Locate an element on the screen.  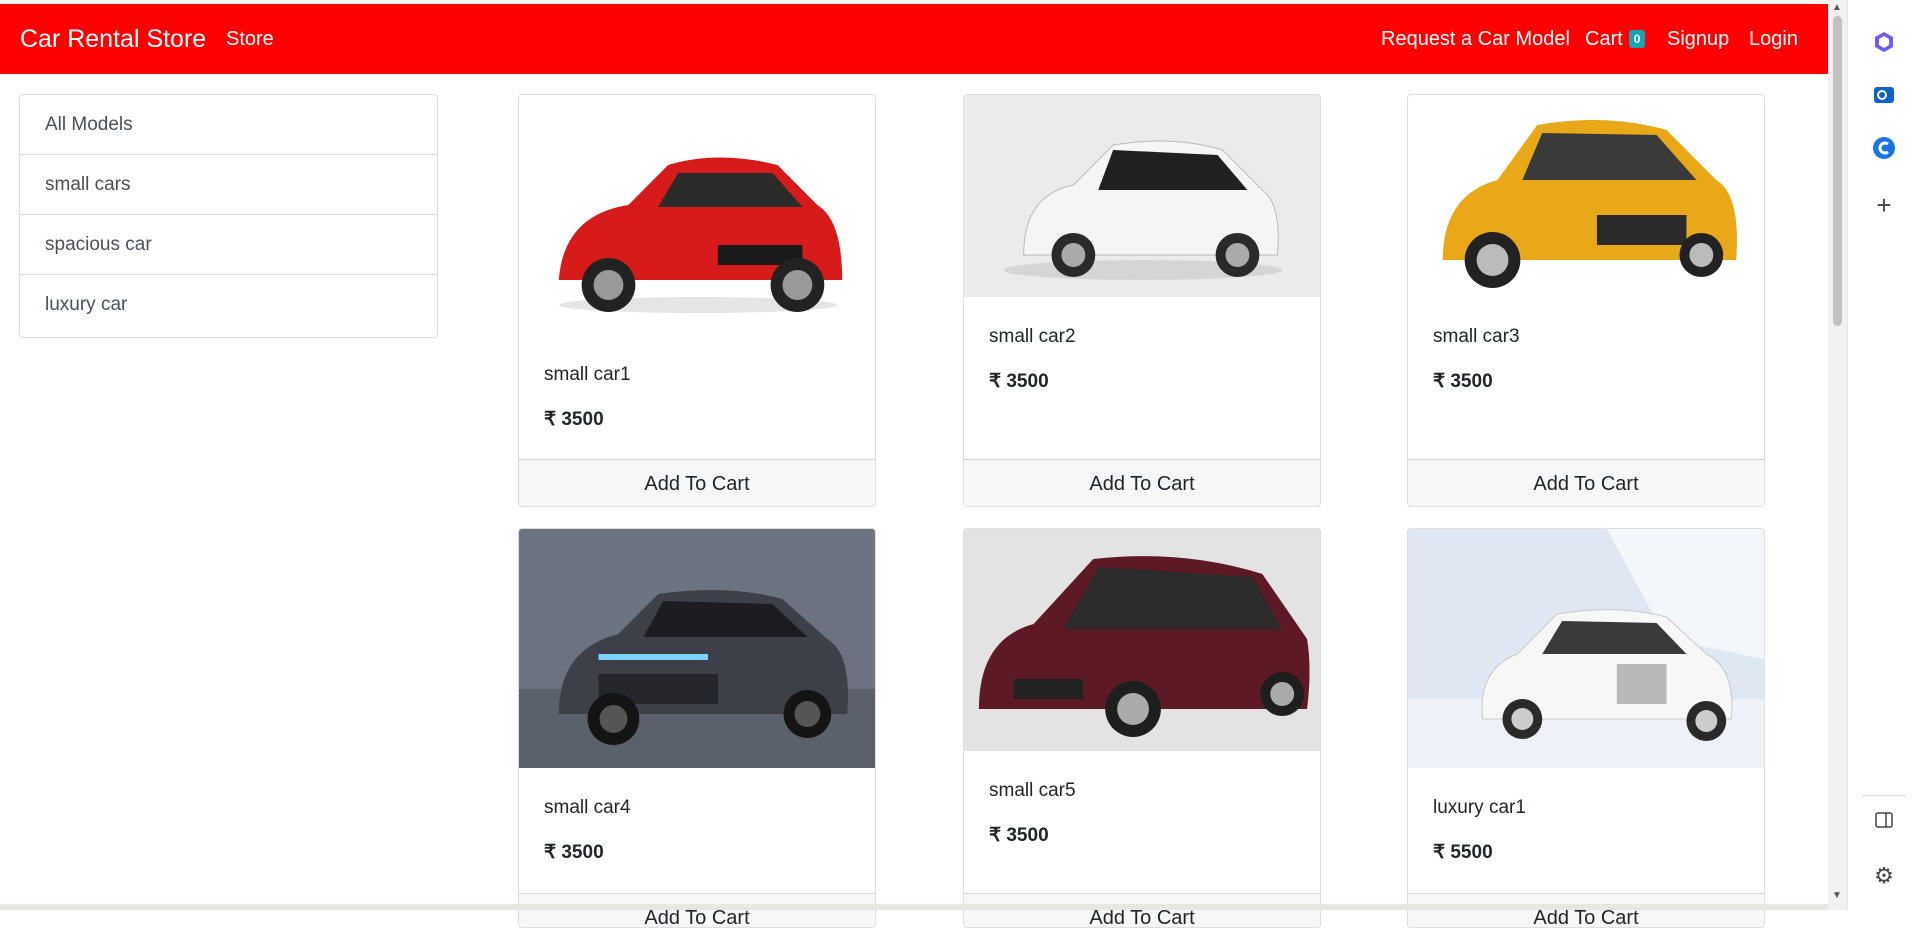
product-card: small car5 ₹ 3500 Add To Cart is located at coordinates (1142, 728).